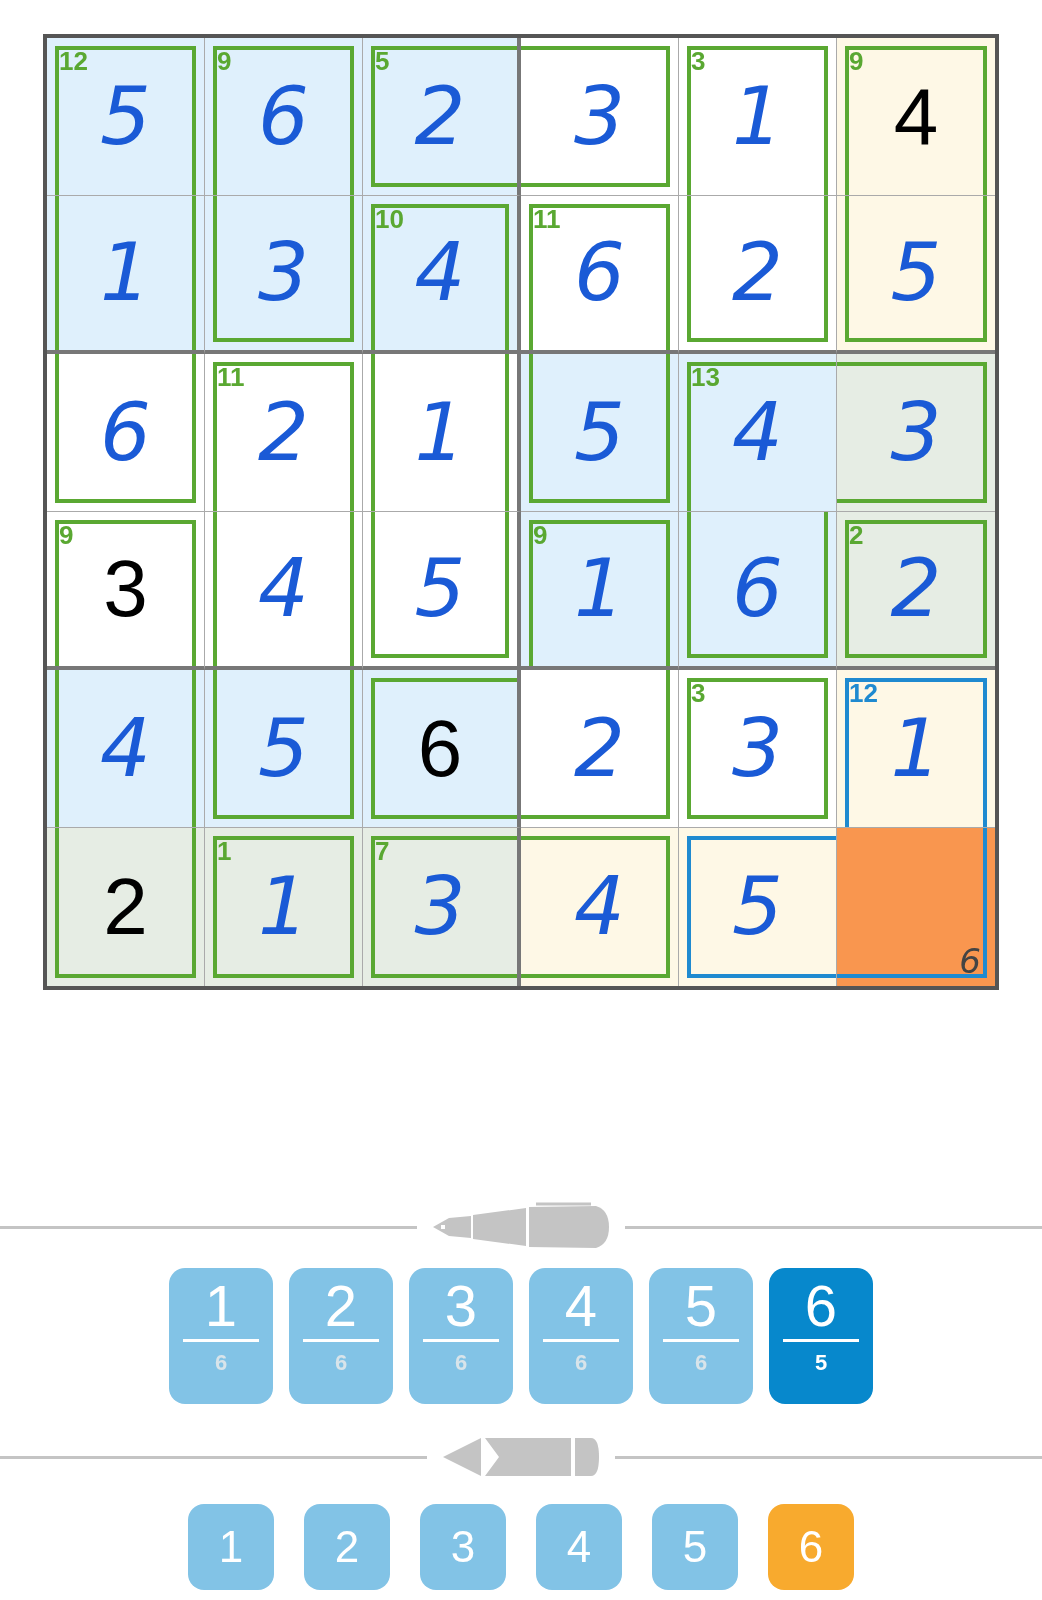 The width and height of the screenshot is (1042, 1600). I want to click on grid-cell: 1 1, so click(284, 907).